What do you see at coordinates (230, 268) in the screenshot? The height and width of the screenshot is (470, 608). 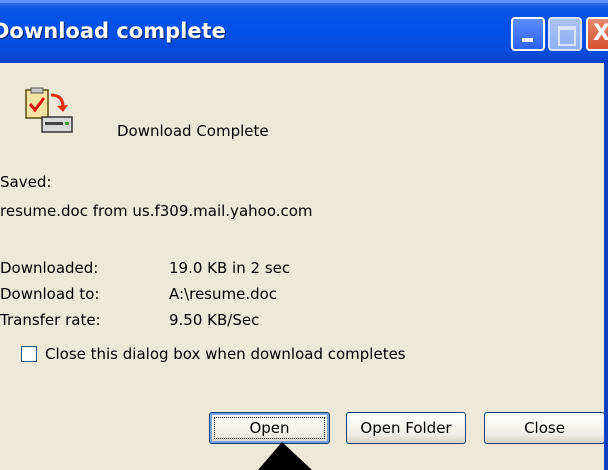 I see `downloaded-value: 19.0 KB in 2 sec` at bounding box center [230, 268].